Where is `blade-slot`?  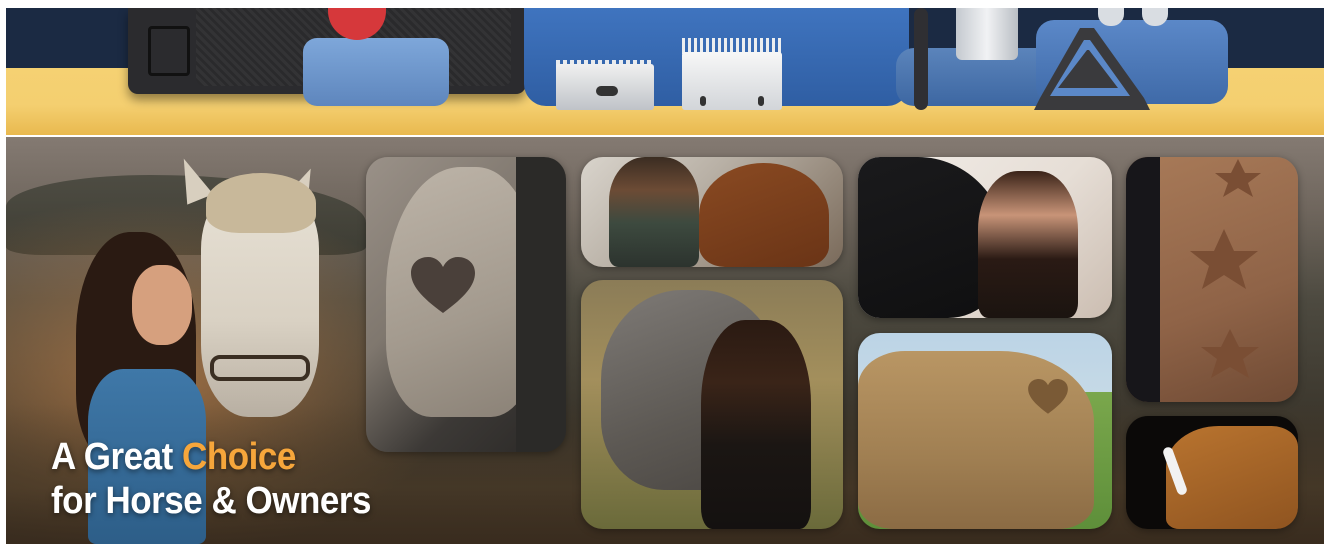
blade-slot is located at coordinates (607, 91).